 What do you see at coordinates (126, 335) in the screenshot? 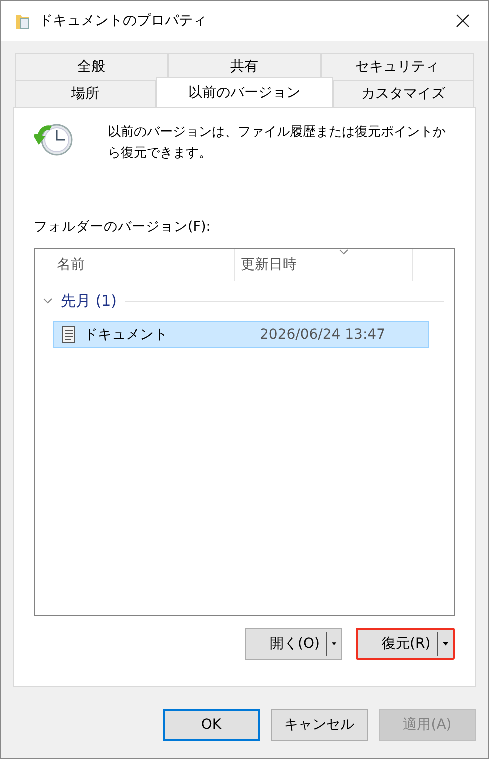
I see `file-name: ドキュメント` at bounding box center [126, 335].